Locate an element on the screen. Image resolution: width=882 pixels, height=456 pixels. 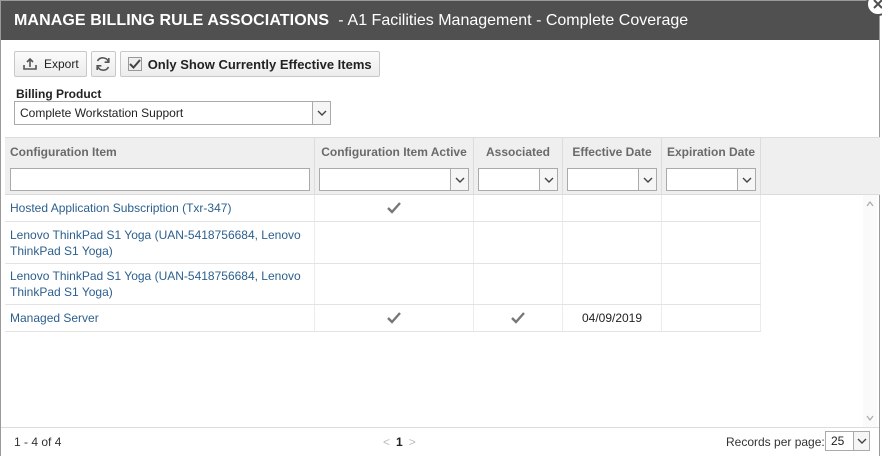
configuration-item-filter-input is located at coordinates (160, 179).